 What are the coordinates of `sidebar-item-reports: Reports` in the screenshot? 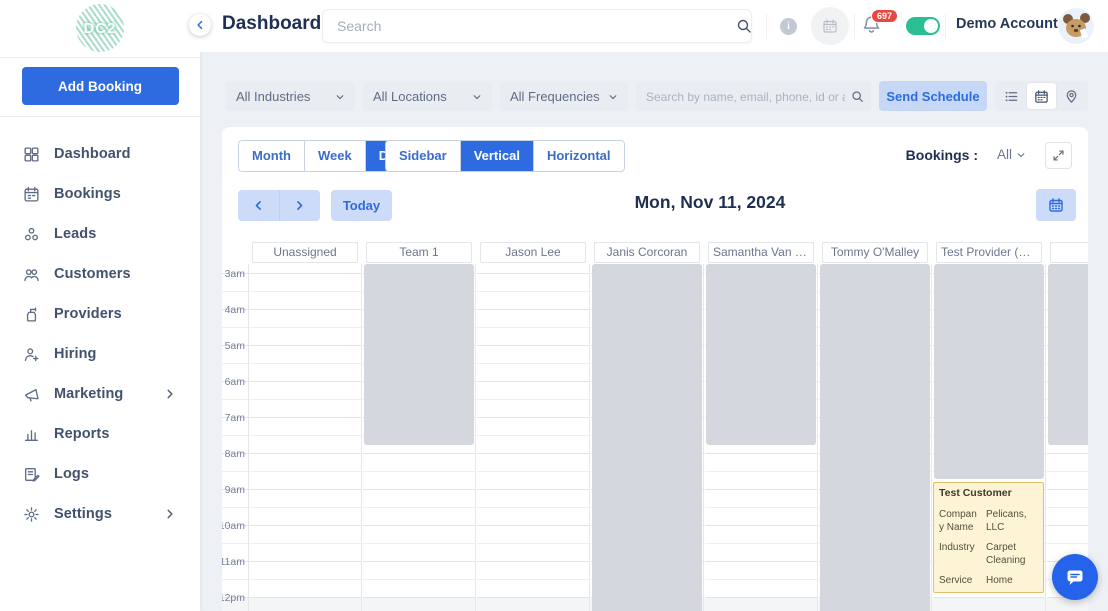 It's located at (100, 434).